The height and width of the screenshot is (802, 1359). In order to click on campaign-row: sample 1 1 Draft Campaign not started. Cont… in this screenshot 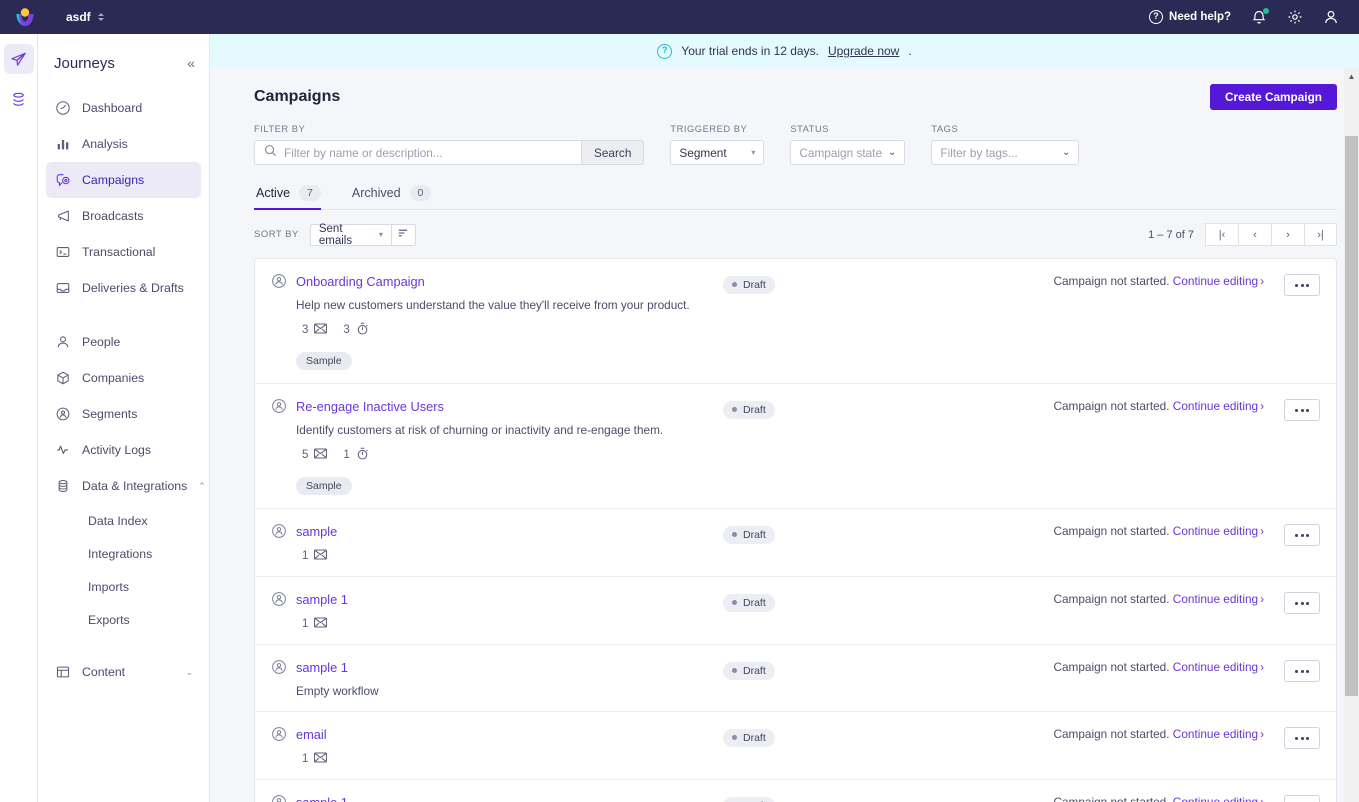, I will do `click(795, 611)`.